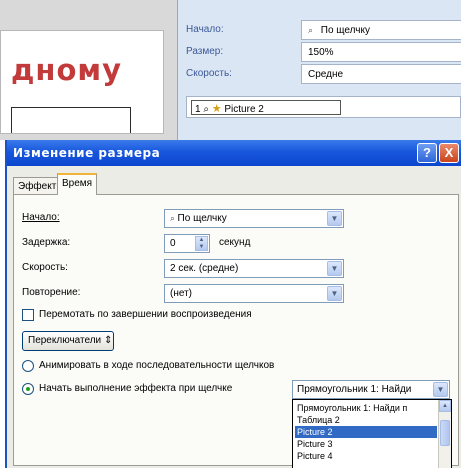 The image size is (461, 468). What do you see at coordinates (28, 366) in the screenshot?
I see `radio-animate-sequence` at bounding box center [28, 366].